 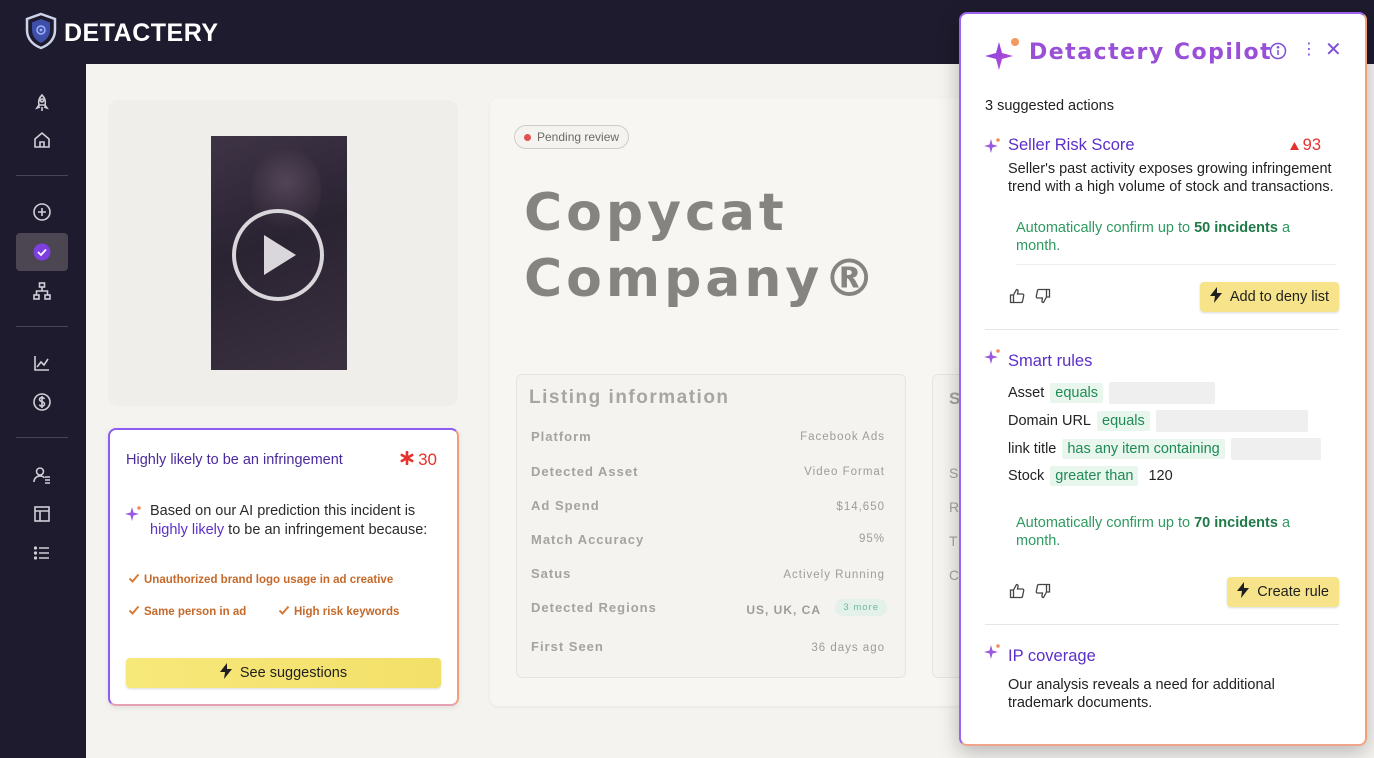 What do you see at coordinates (561, 436) in the screenshot?
I see `row-label: Platform` at bounding box center [561, 436].